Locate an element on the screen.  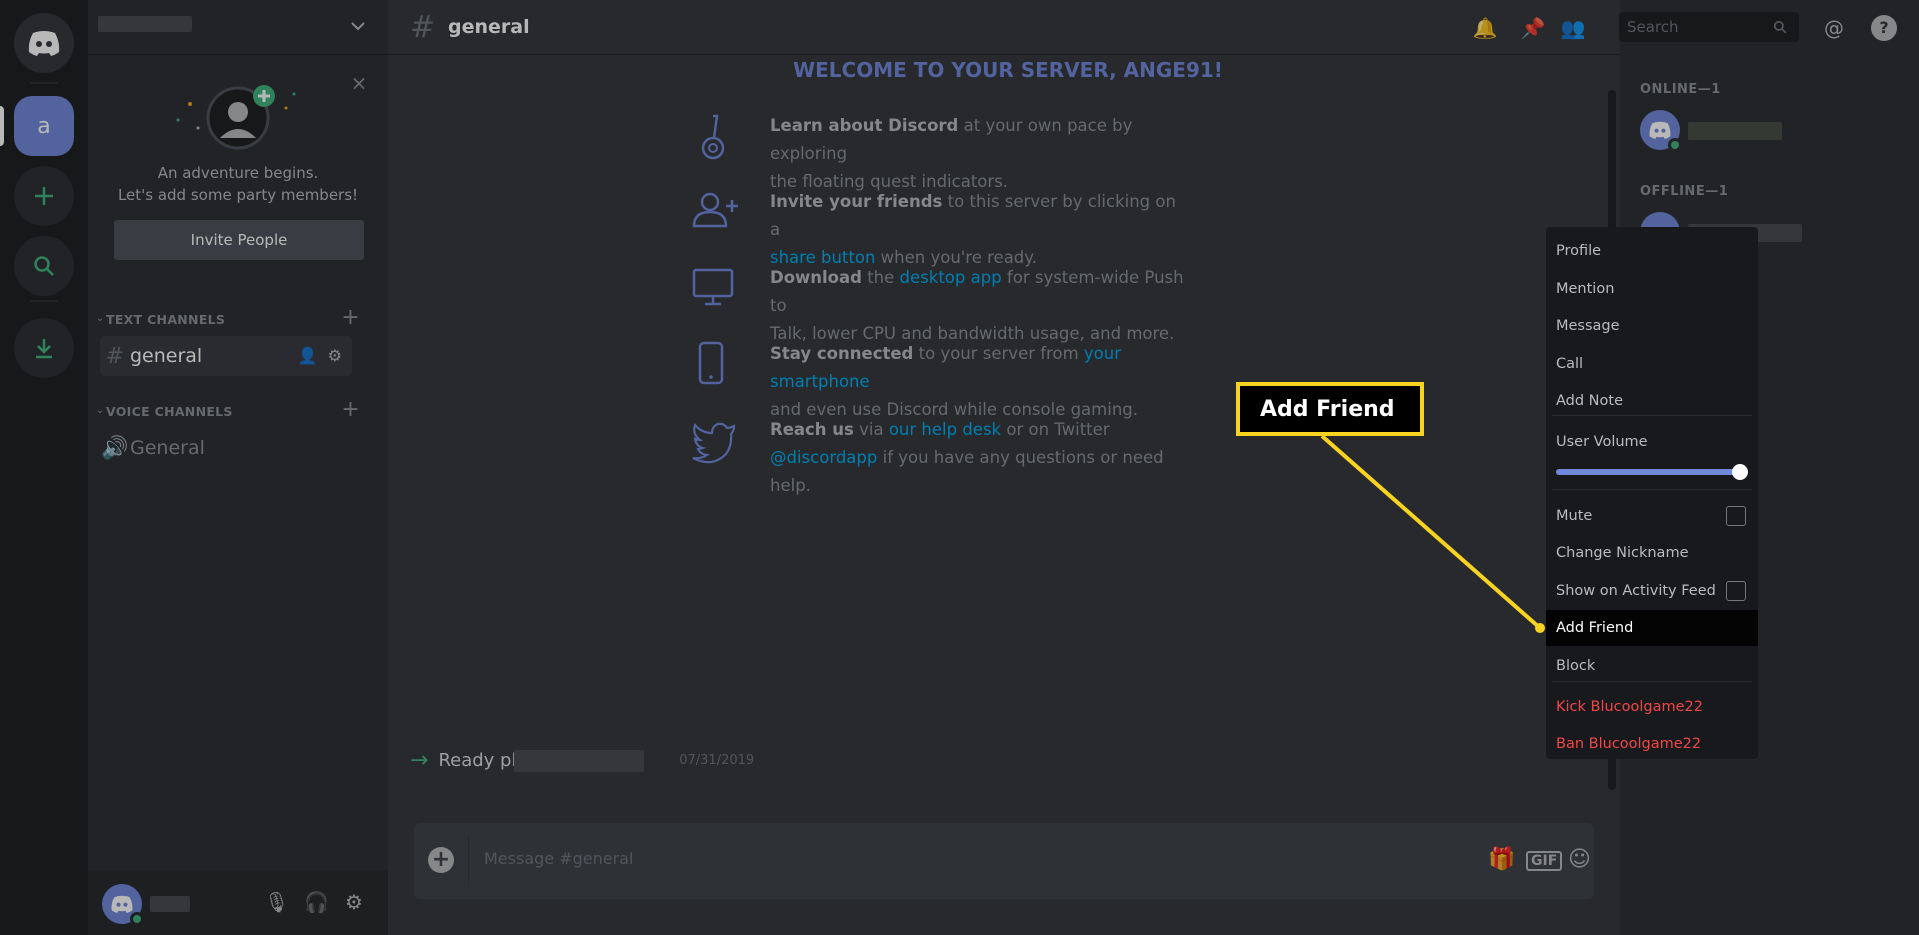
invite-line-2: Let's add some party members! is located at coordinates (238, 195).